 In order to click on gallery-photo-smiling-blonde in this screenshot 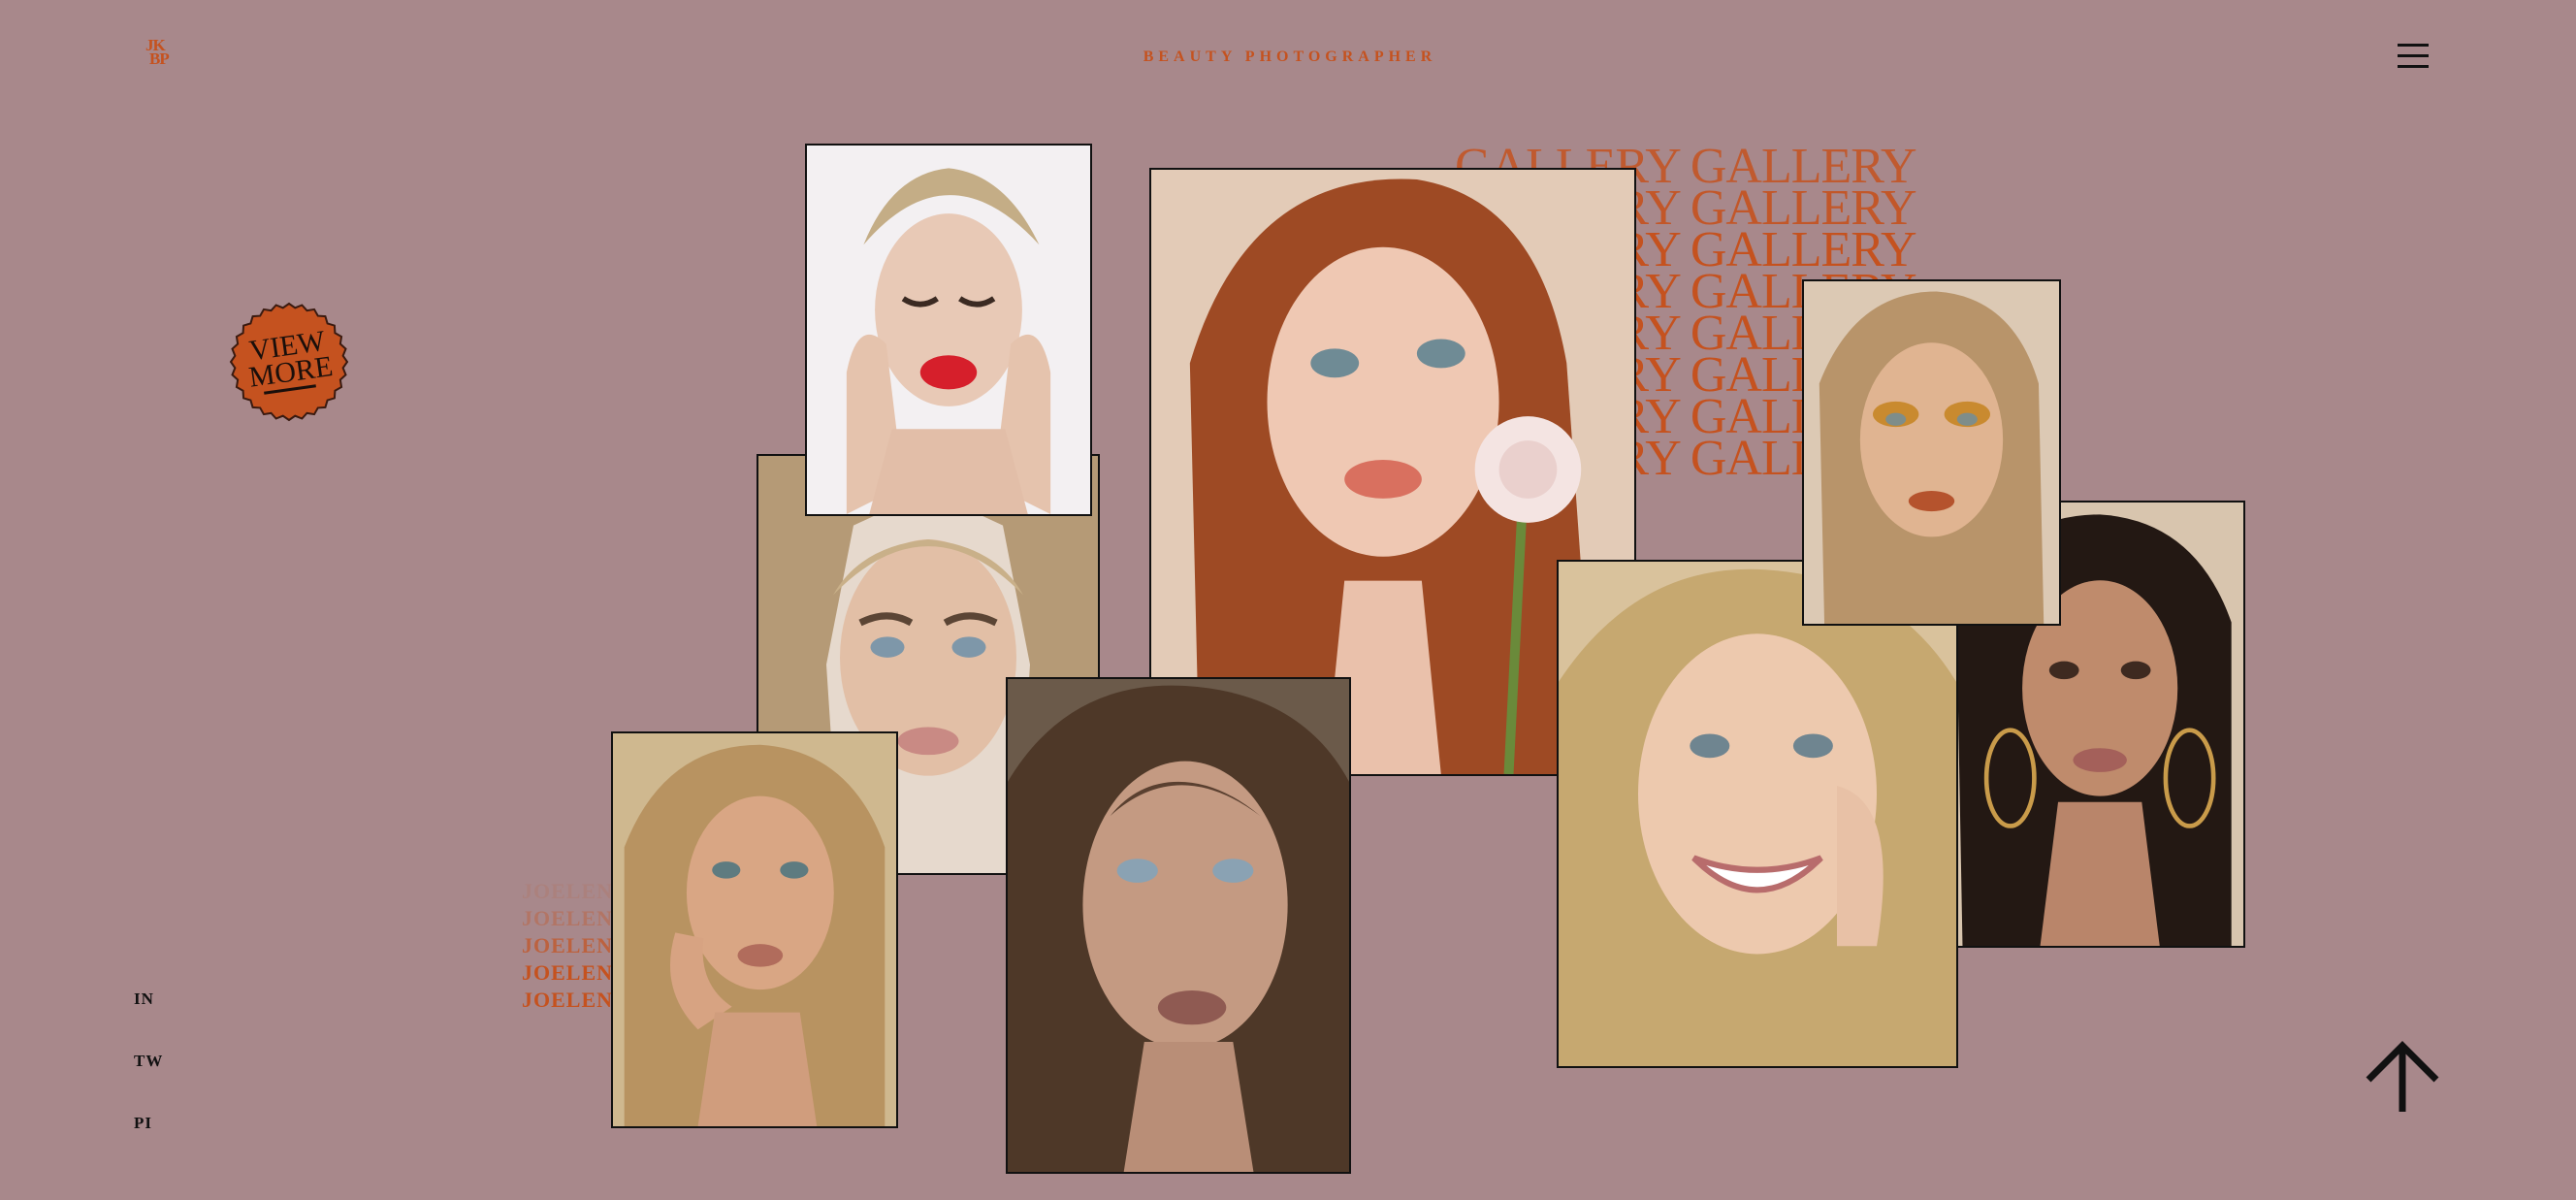, I will do `click(1757, 814)`.